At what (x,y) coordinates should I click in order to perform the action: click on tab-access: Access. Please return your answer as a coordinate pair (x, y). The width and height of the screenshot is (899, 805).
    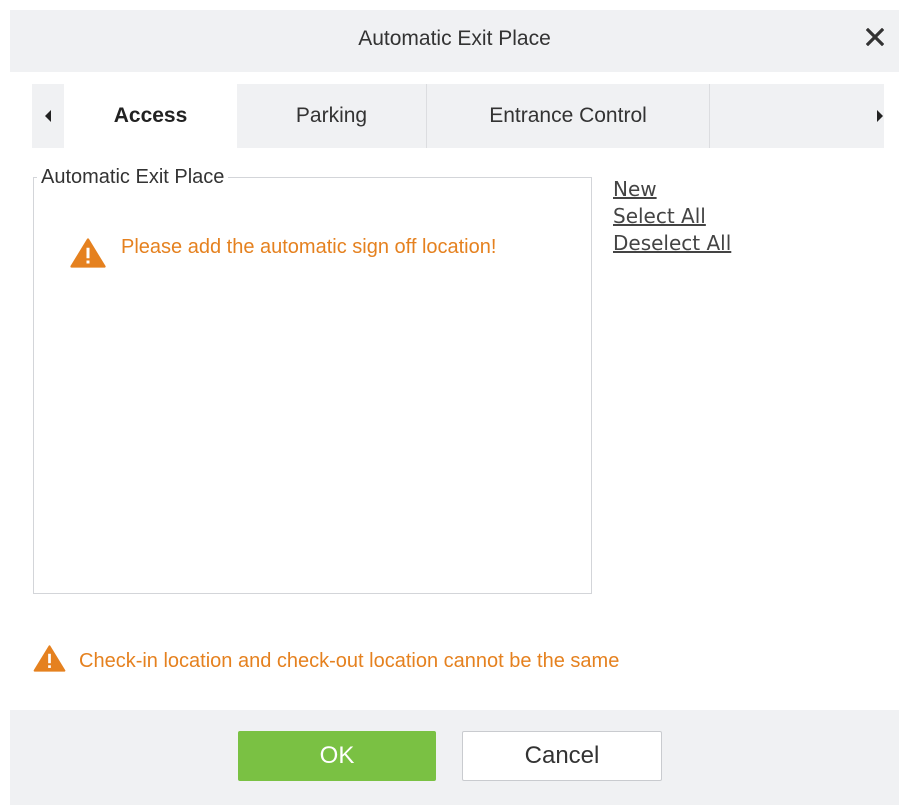
    Looking at the image, I should click on (150, 116).